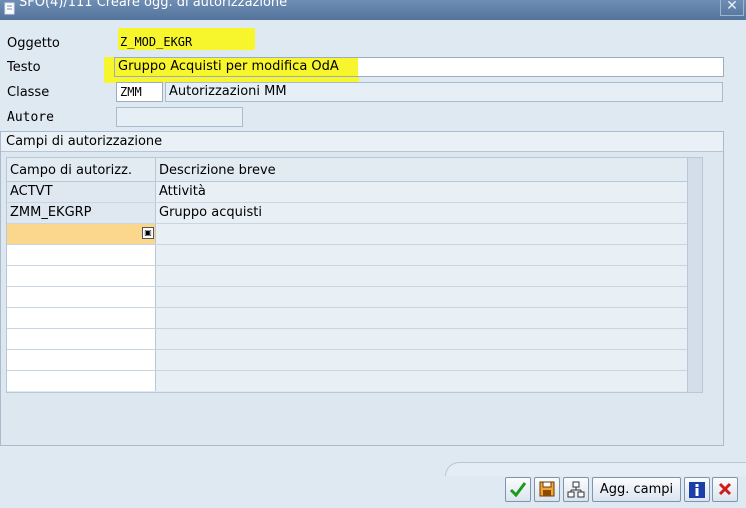 This screenshot has width=746, height=508. What do you see at coordinates (28, 92) in the screenshot?
I see `classe-label: Classe` at bounding box center [28, 92].